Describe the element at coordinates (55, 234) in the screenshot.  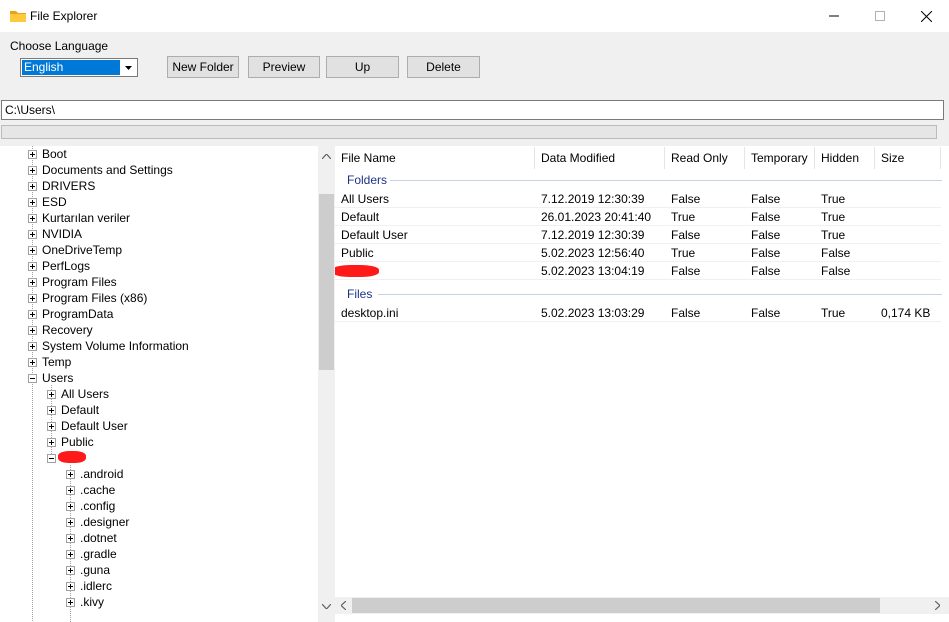
I see `tree-item: NVIDIA` at that location.